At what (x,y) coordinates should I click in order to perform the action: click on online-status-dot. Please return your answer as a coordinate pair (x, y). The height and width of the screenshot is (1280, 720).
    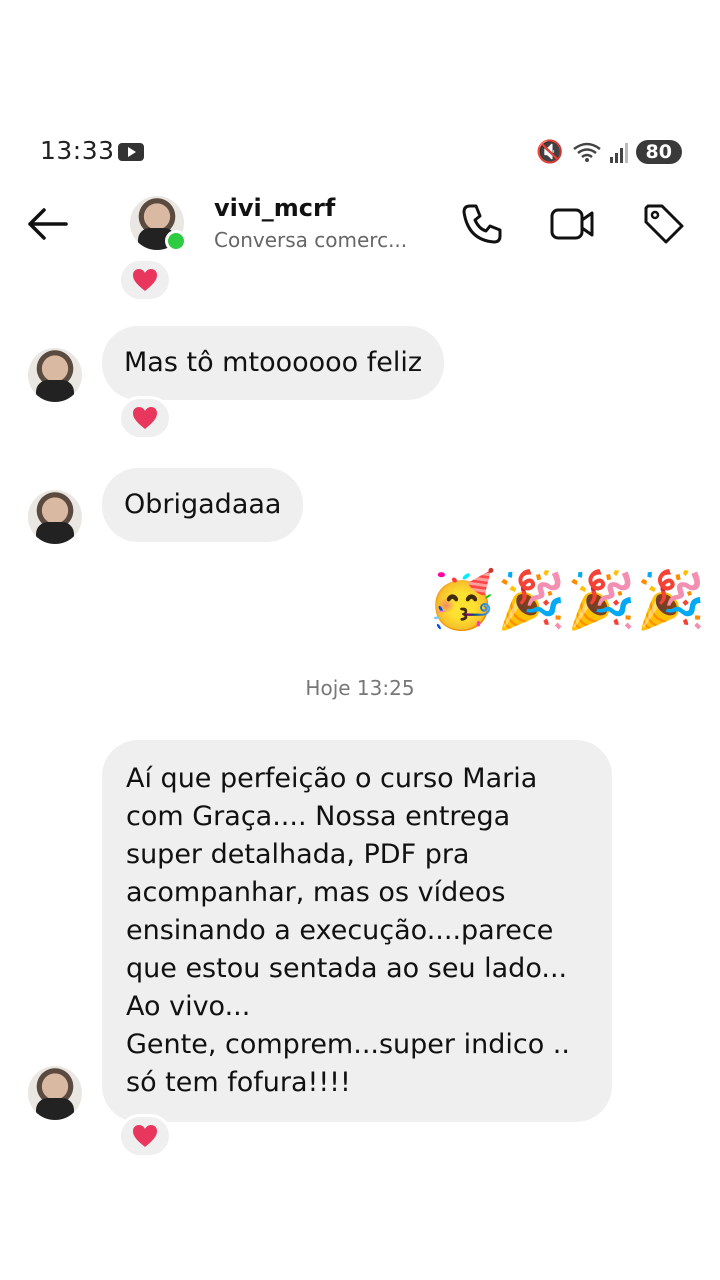
    Looking at the image, I should click on (176, 241).